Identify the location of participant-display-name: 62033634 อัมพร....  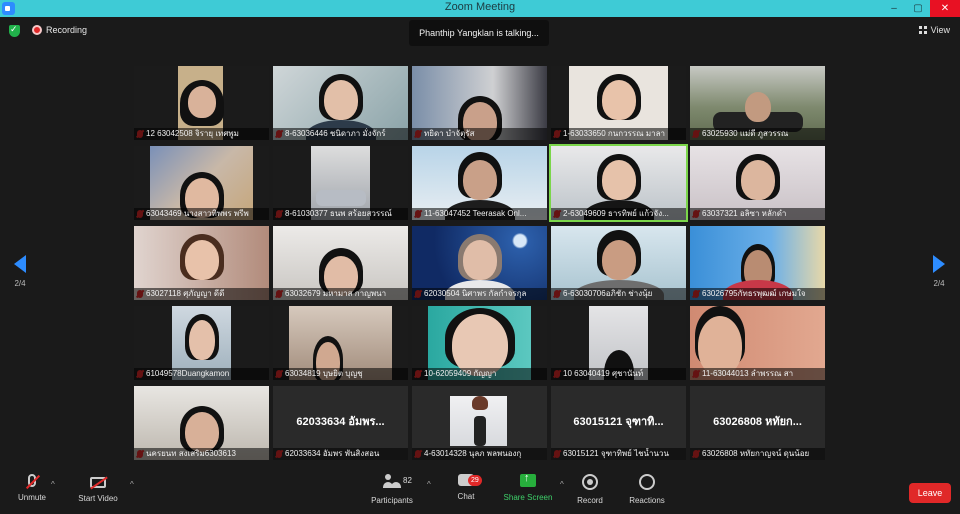
(340, 422).